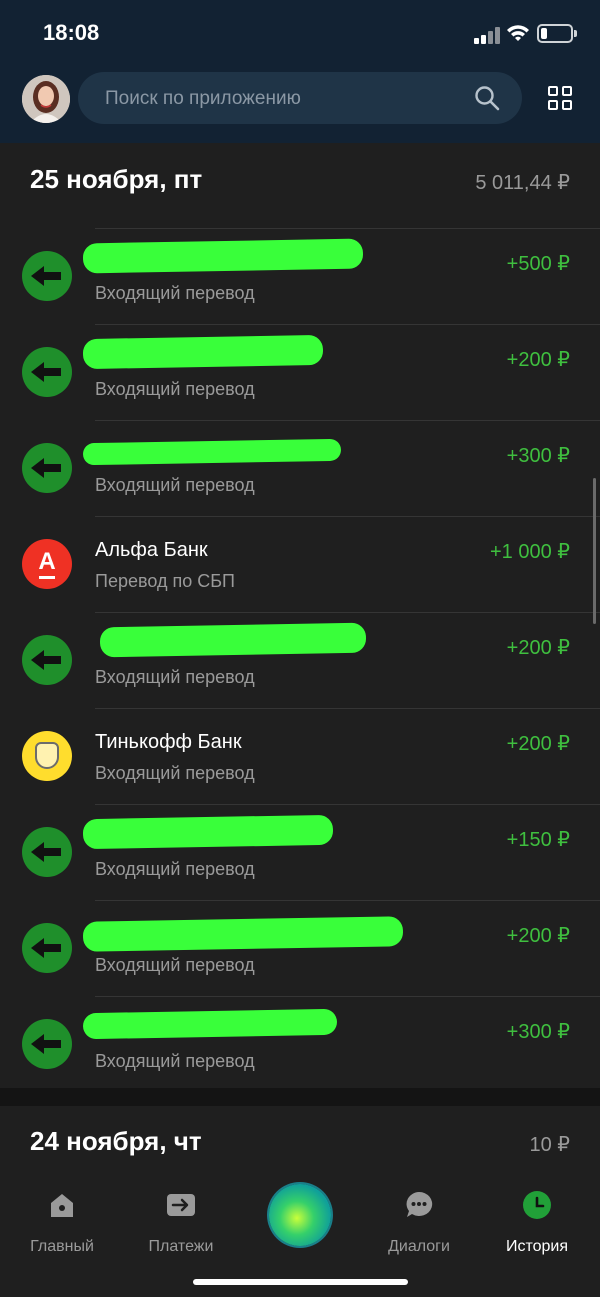 Image resolution: width=600 pixels, height=1297 pixels. What do you see at coordinates (537, 1205) in the screenshot?
I see `history-clock-icon` at bounding box center [537, 1205].